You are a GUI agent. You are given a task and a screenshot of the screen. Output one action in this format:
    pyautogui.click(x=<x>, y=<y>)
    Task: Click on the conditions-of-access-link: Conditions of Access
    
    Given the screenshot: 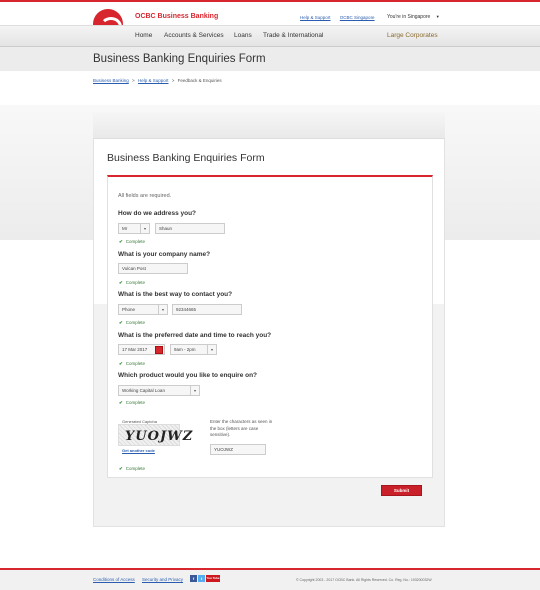 What is the action you would take?
    pyautogui.click(x=114, y=579)
    